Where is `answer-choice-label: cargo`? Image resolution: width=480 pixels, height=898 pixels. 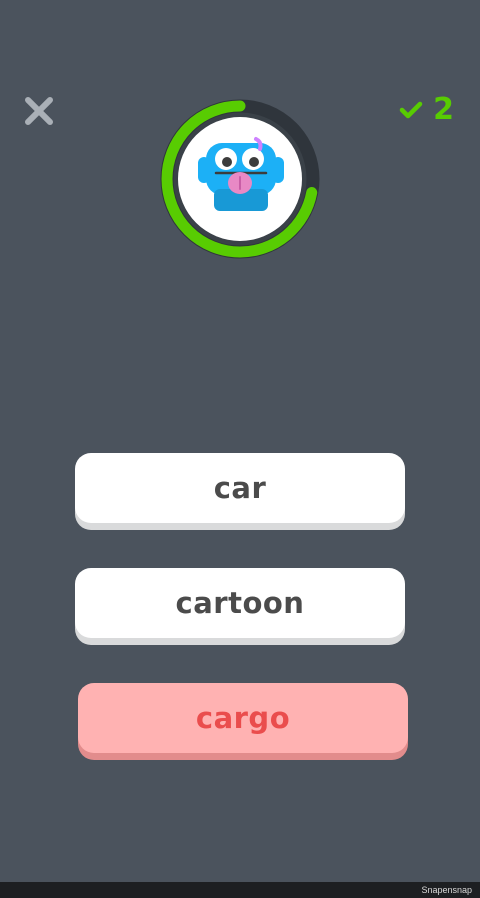 answer-choice-label: cargo is located at coordinates (243, 718).